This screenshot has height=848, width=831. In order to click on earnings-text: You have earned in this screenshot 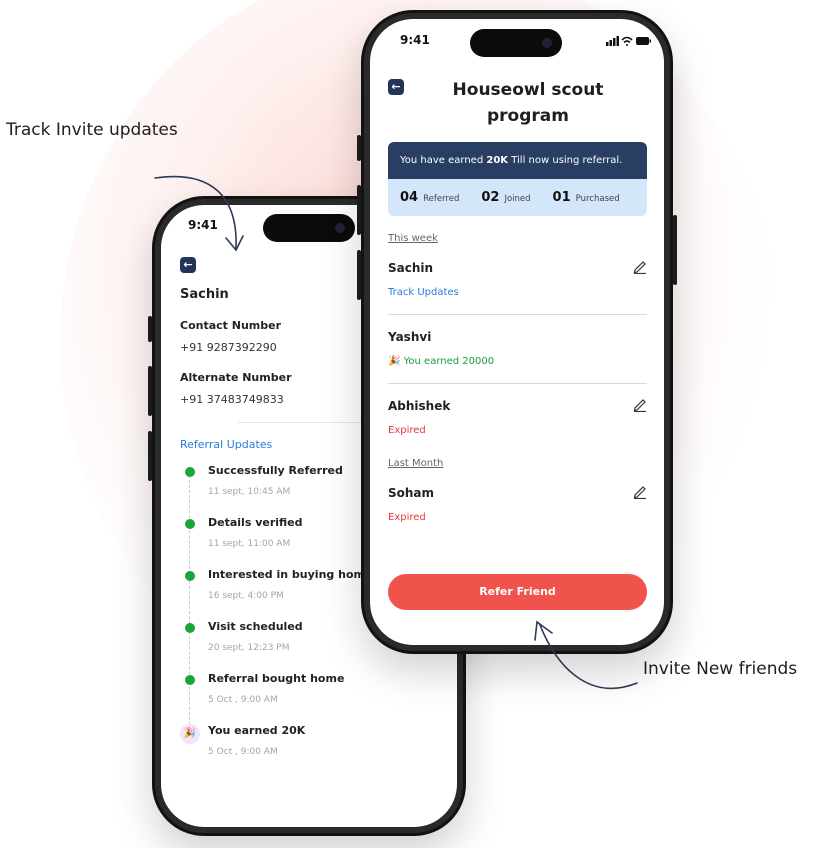, I will do `click(443, 160)`.